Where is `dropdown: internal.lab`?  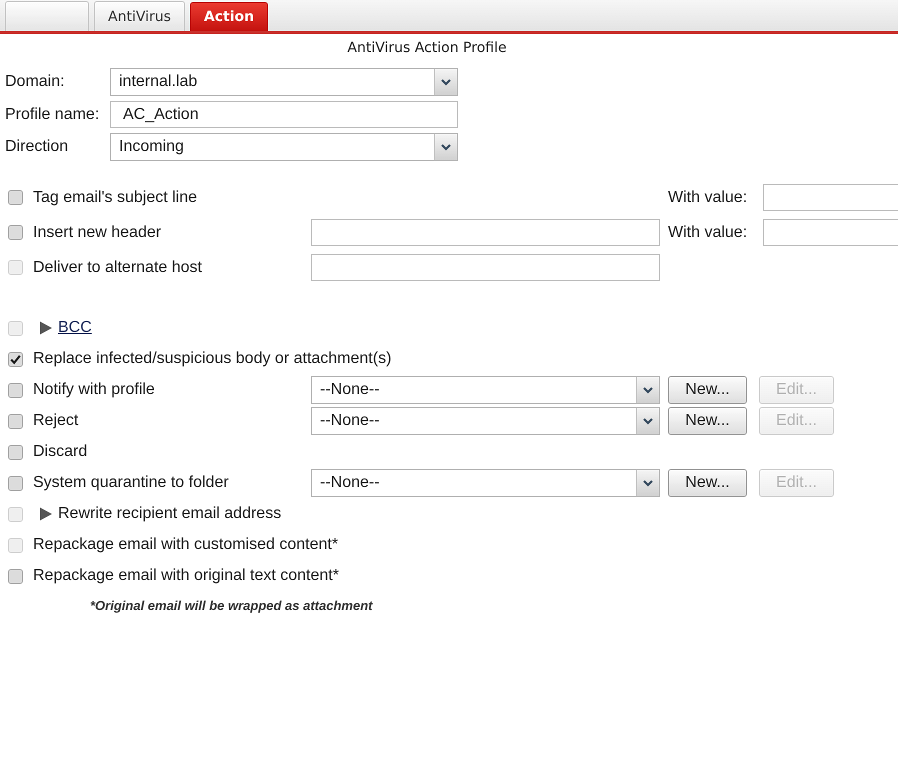 dropdown: internal.lab is located at coordinates (284, 82).